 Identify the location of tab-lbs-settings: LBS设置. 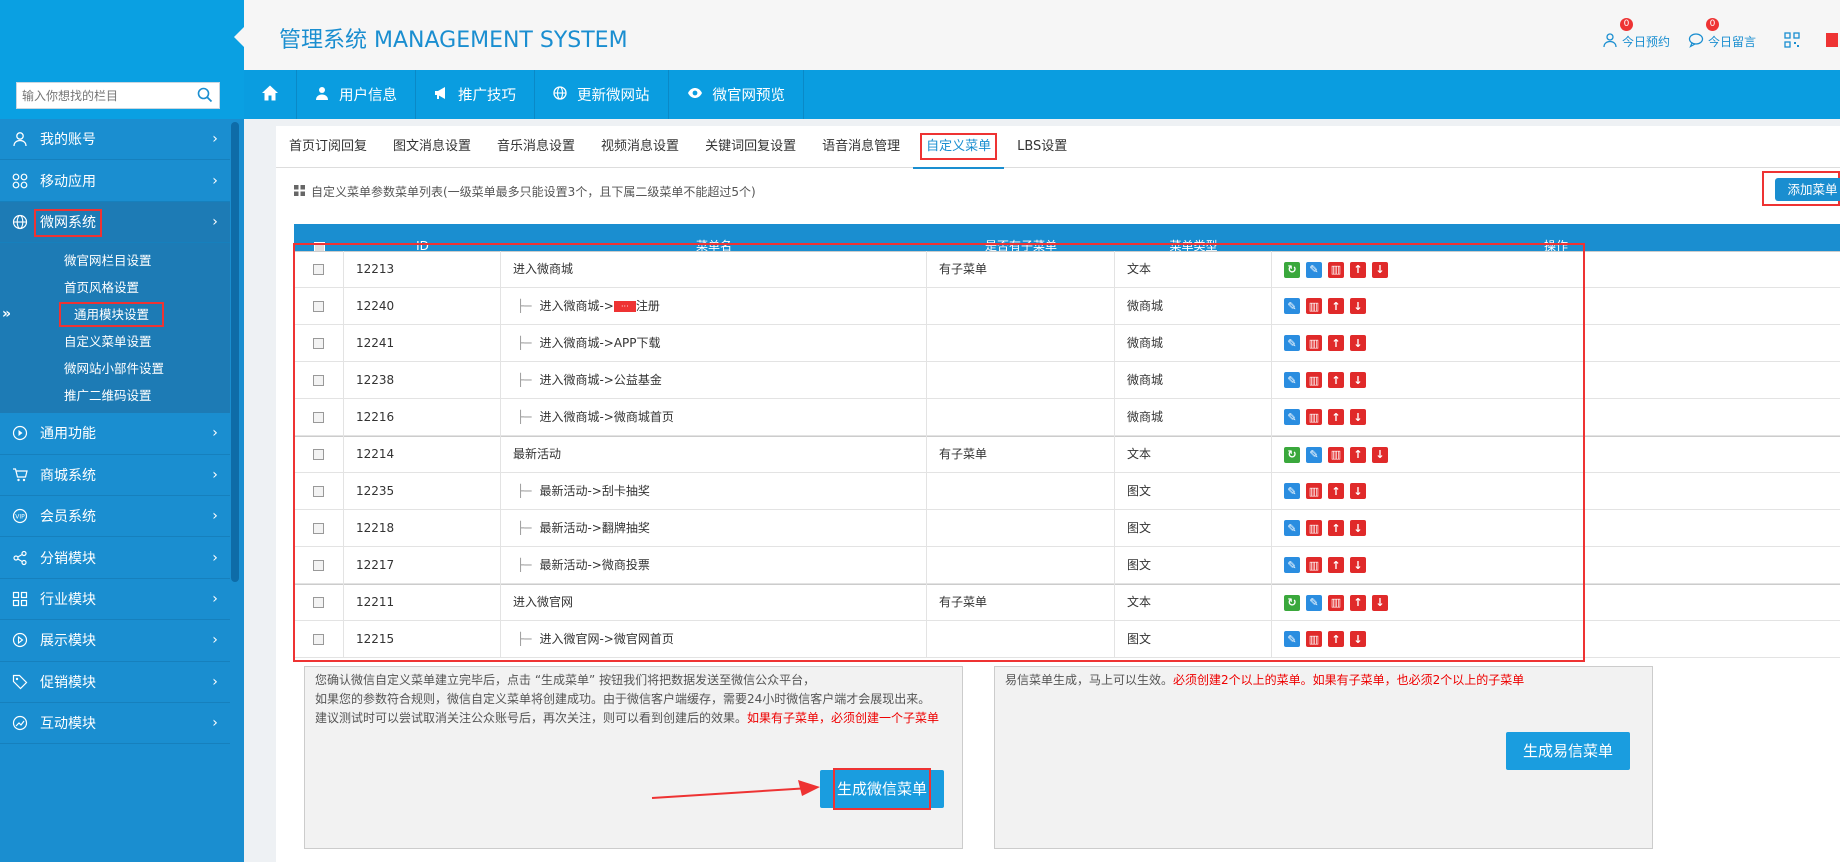
(1042, 147).